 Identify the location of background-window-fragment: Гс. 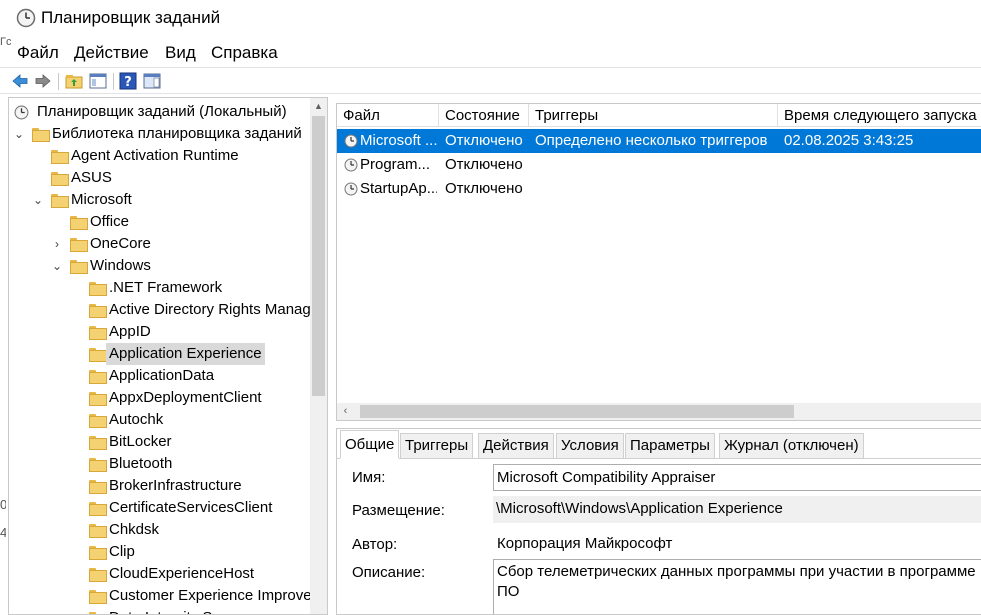
(6, 42).